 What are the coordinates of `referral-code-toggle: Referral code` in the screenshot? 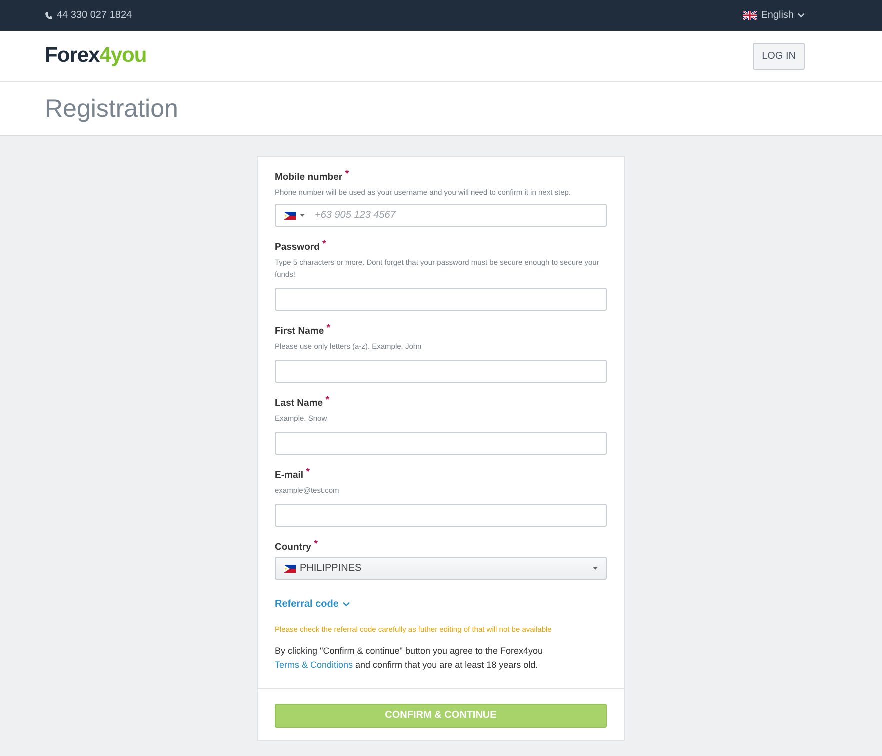 It's located at (312, 604).